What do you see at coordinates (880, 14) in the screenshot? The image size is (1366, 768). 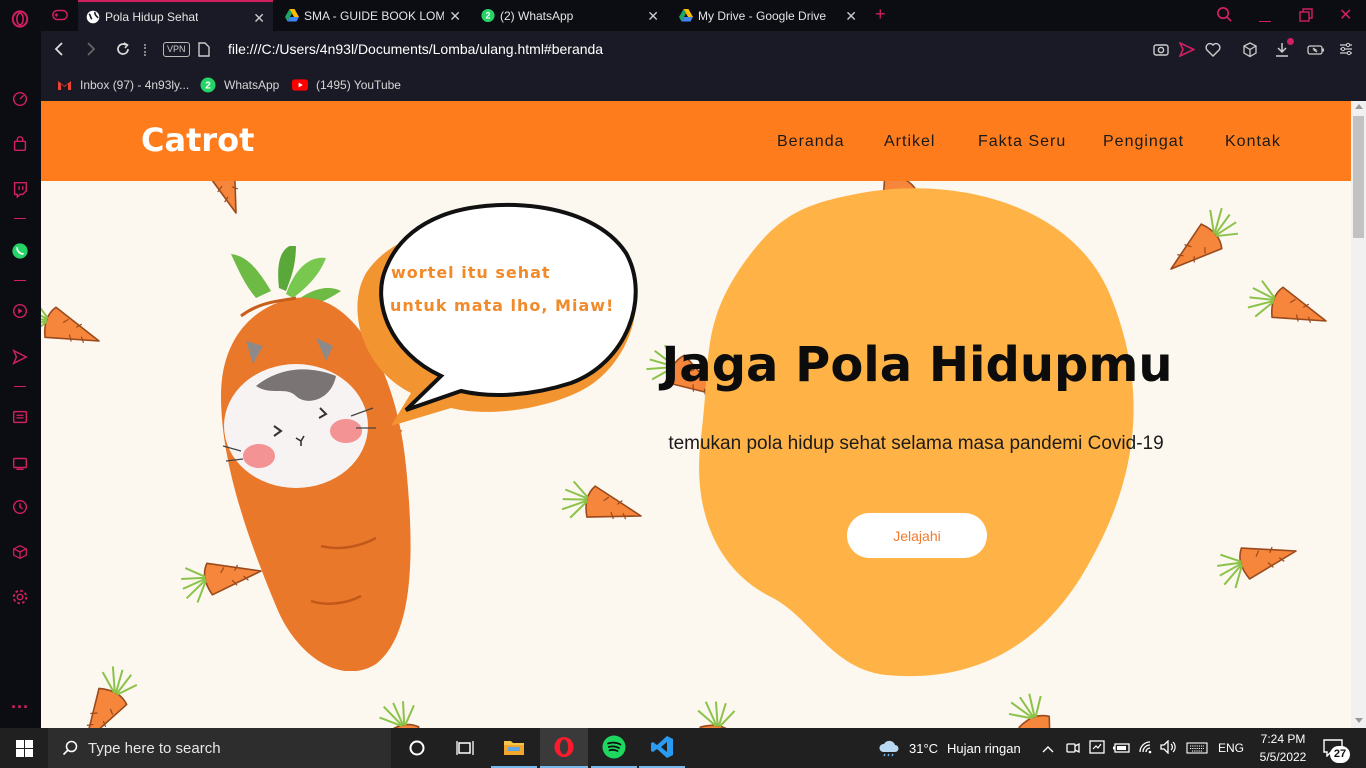 I see `new-tab-plus-icon: +` at bounding box center [880, 14].